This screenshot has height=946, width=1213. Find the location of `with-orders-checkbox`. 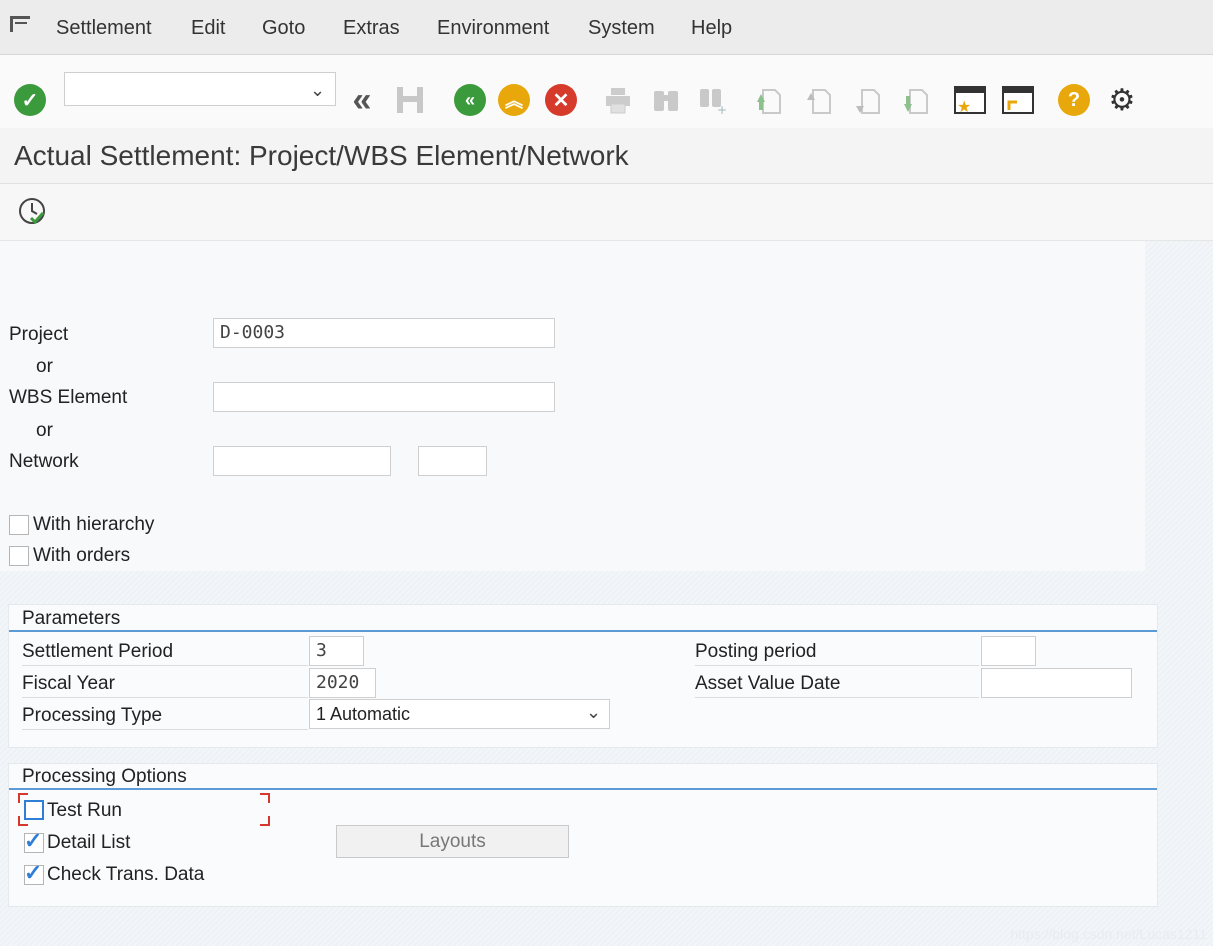

with-orders-checkbox is located at coordinates (19, 556).